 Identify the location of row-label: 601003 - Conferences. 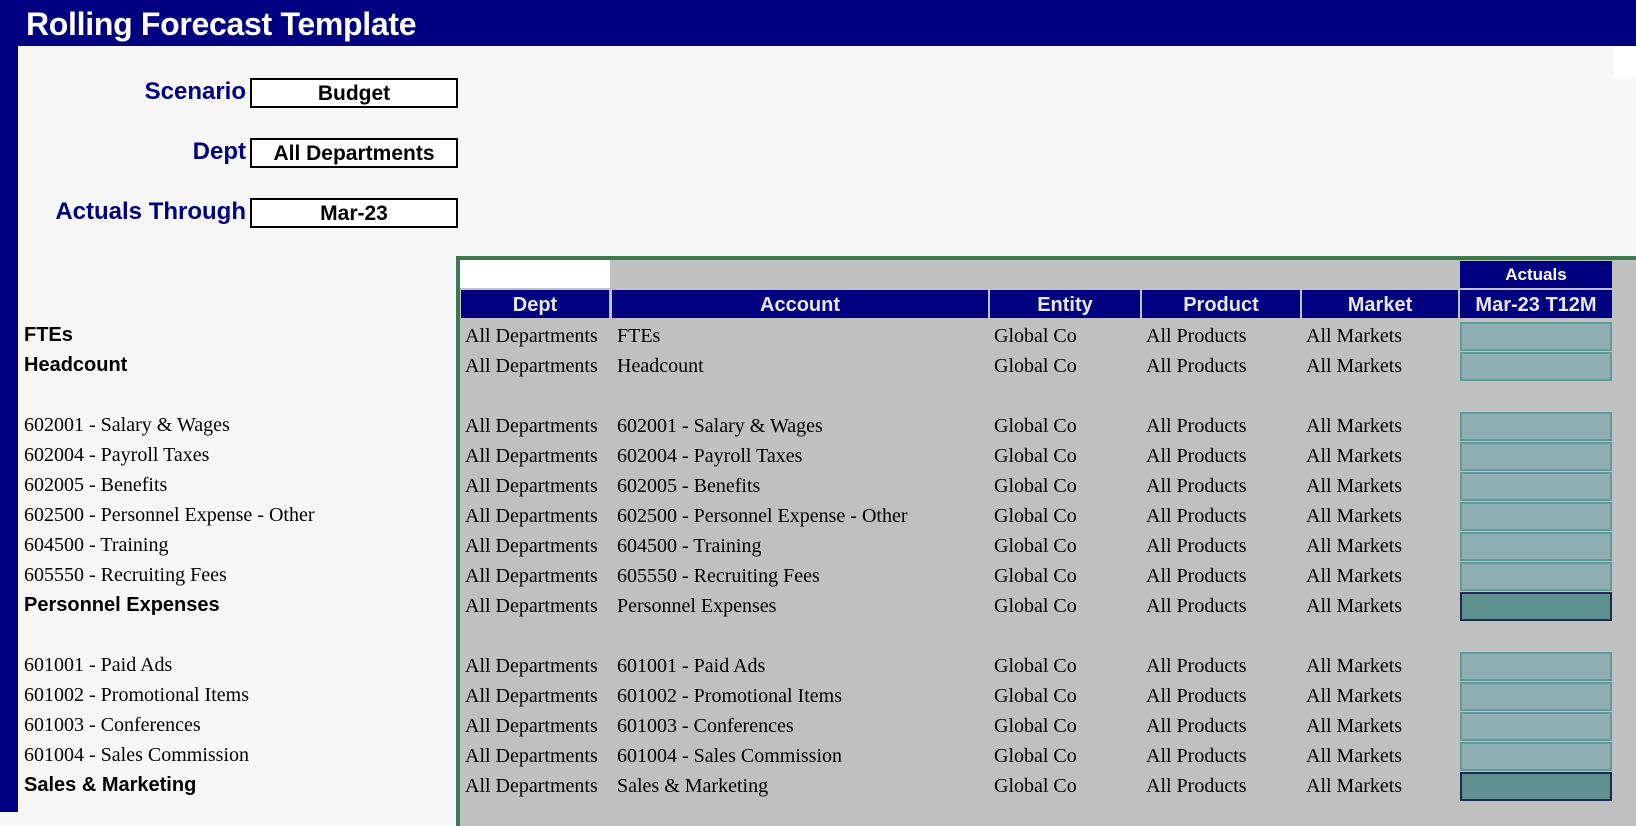
(112, 725).